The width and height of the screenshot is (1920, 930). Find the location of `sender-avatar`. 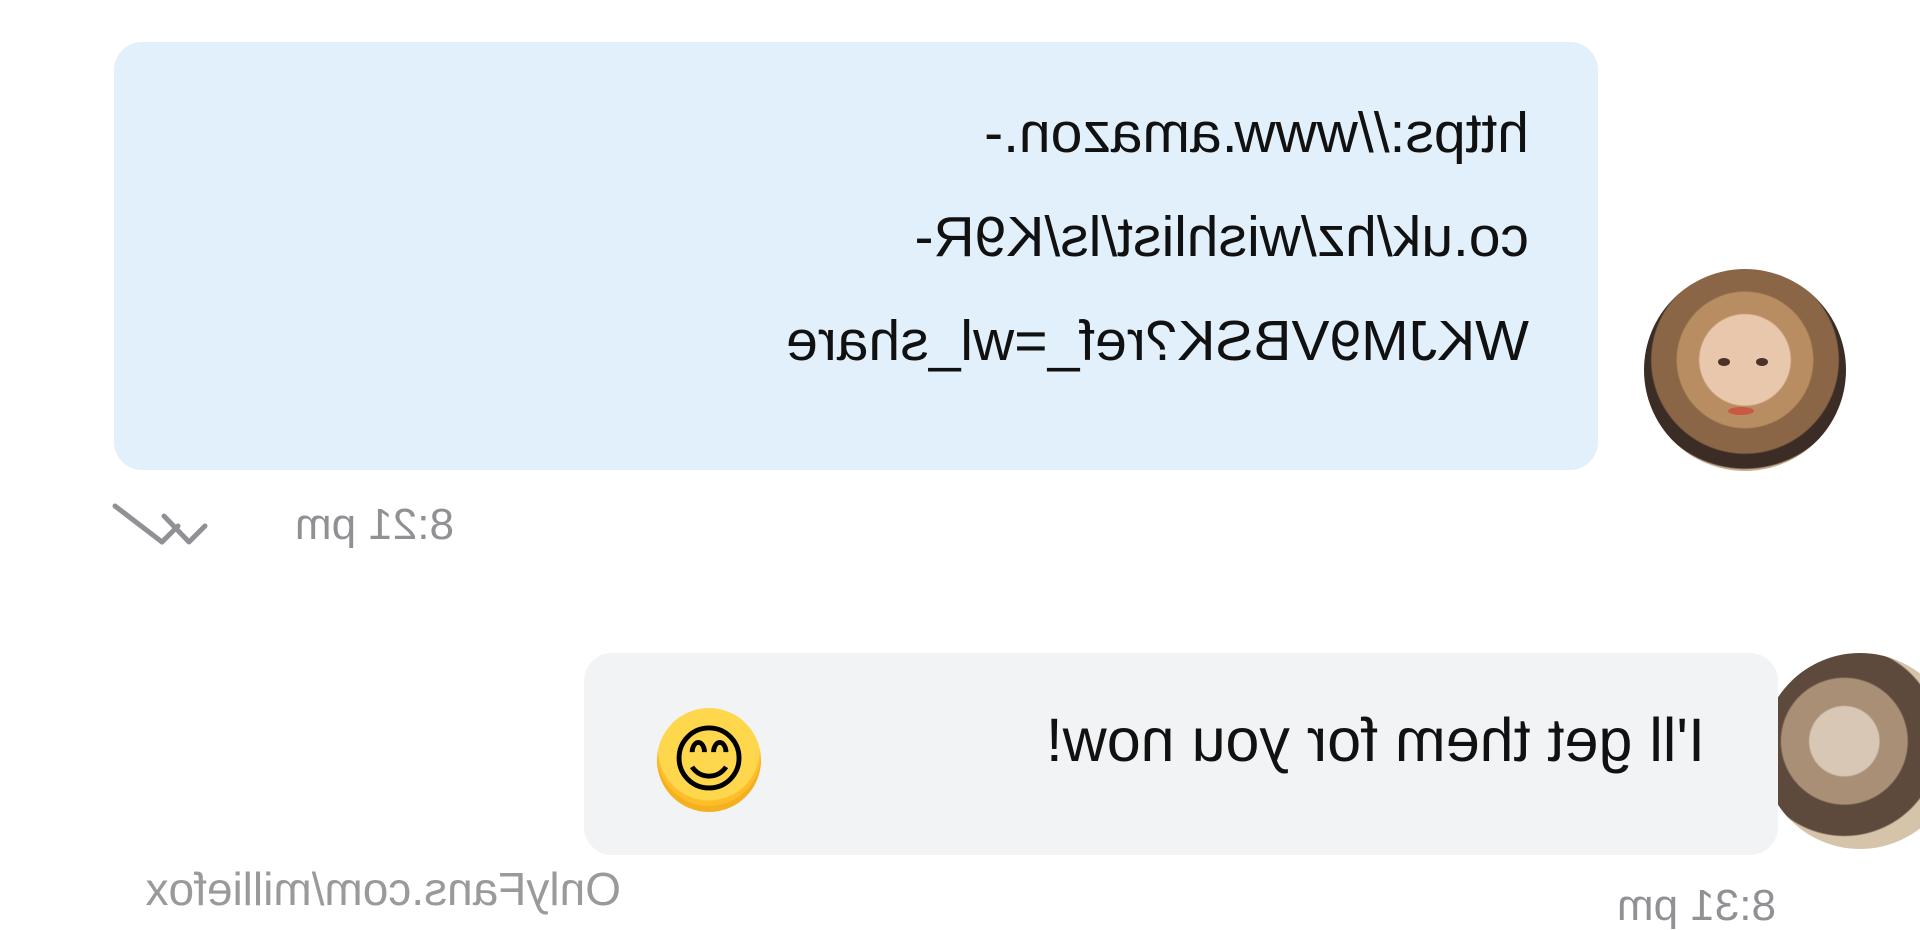

sender-avatar is located at coordinates (1745, 370).